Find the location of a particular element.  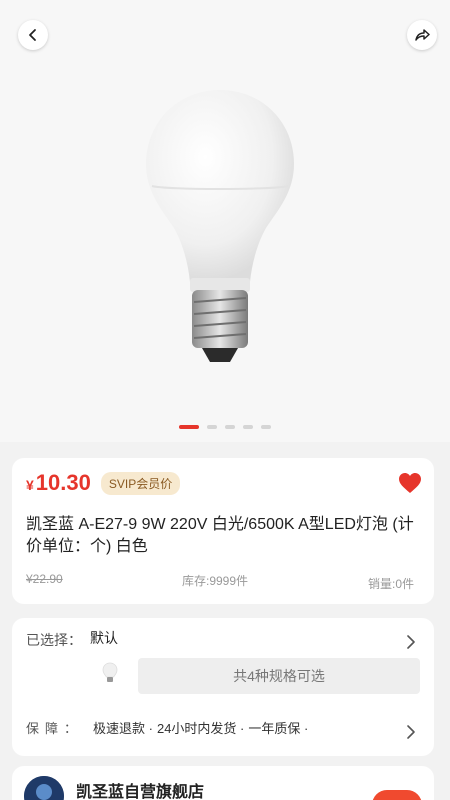

price-row: ¥10.30 SVIP会员价 is located at coordinates (103, 483).